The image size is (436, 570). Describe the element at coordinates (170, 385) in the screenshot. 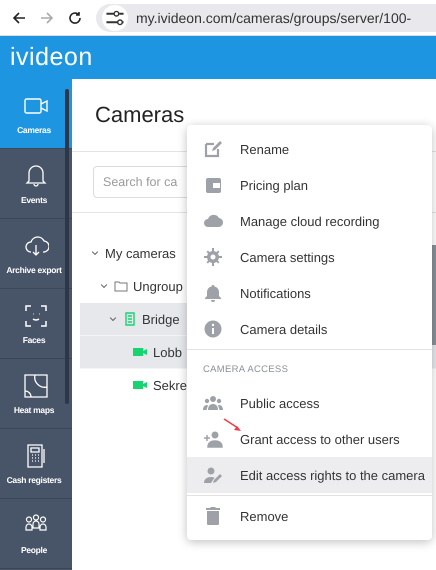

I see `tree-label: Sekre` at that location.